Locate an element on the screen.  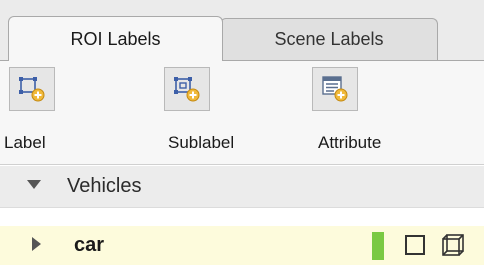
add-sublabel-button: Sublabel is located at coordinates (200, 112).